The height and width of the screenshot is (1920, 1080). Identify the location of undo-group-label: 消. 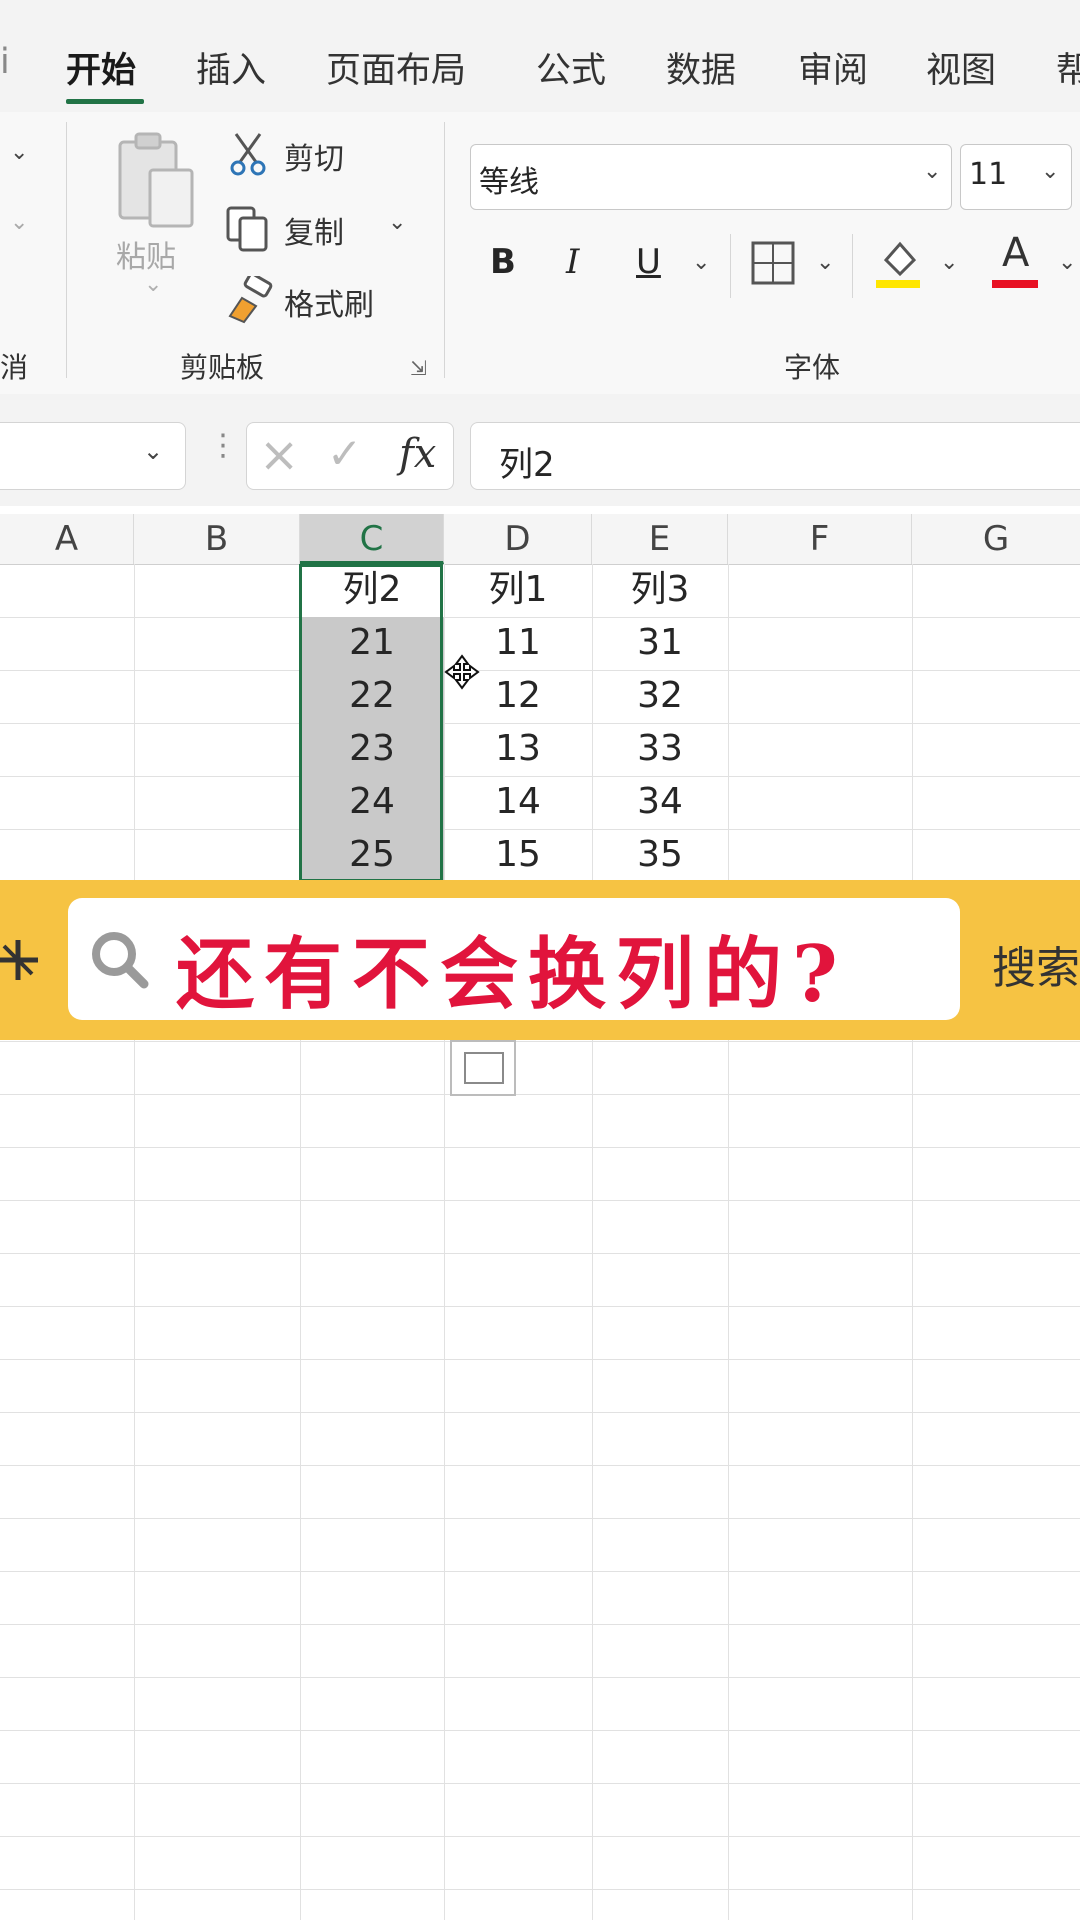
(14, 367).